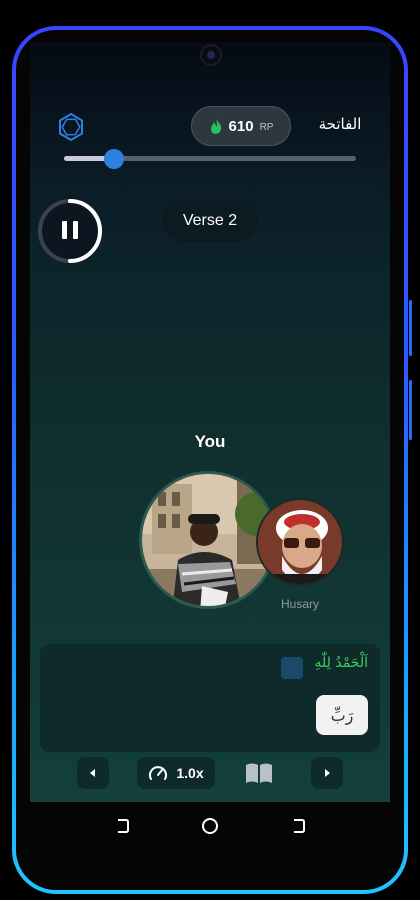 This screenshot has height=900, width=420. I want to click on speed-button: 1.0x, so click(176, 773).